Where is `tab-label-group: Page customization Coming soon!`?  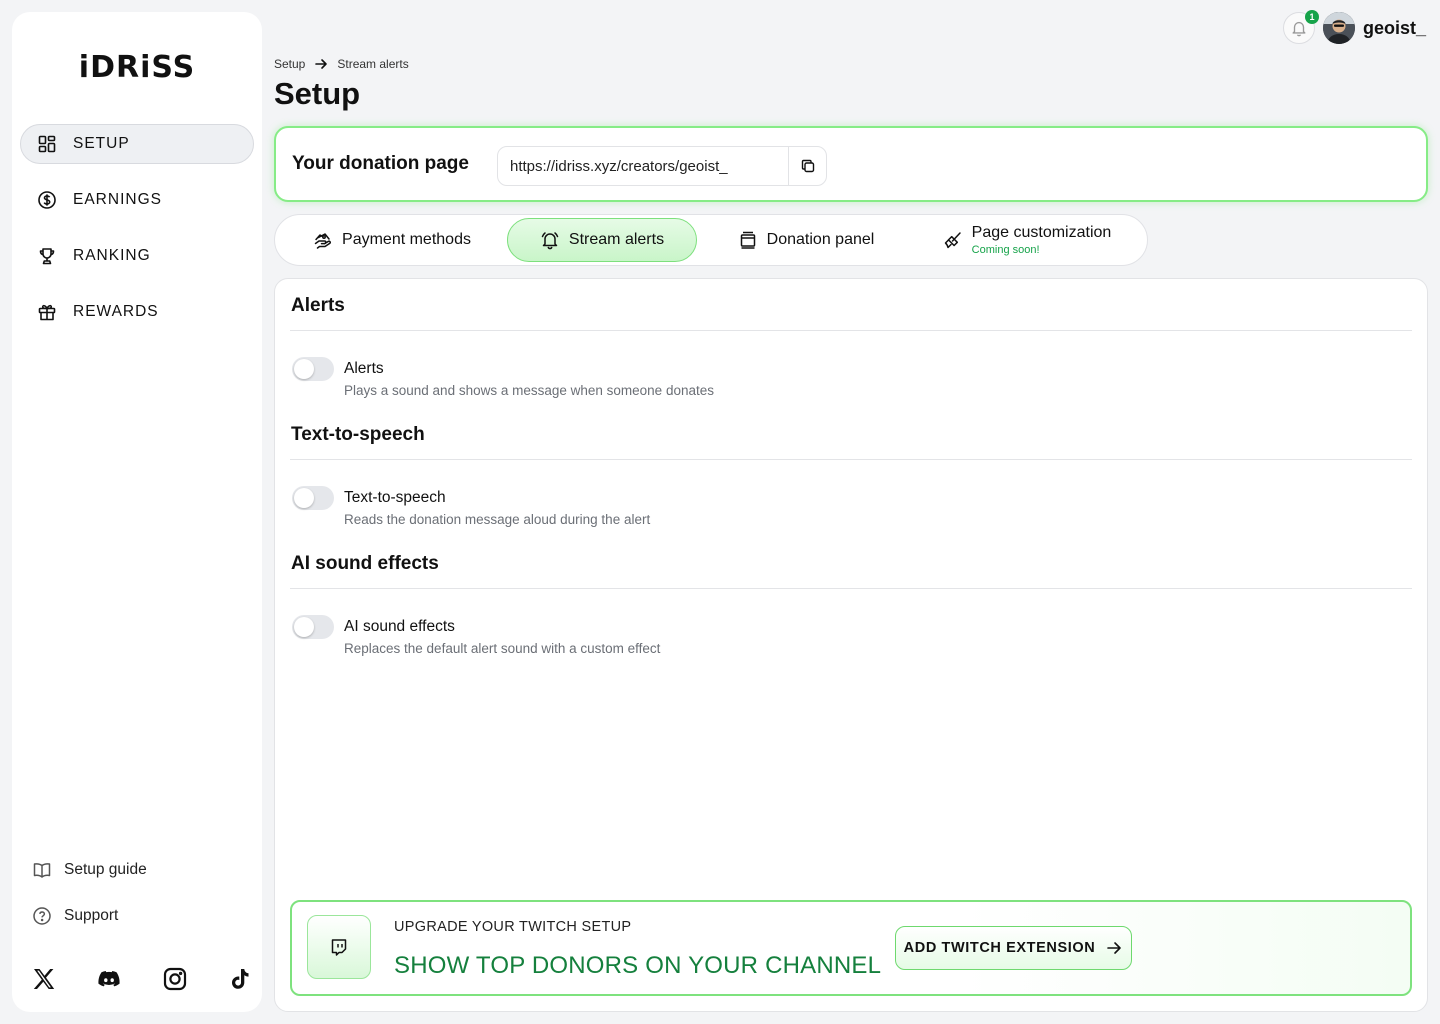
tab-label-group: Page customization Coming soon! is located at coordinates (1042, 240).